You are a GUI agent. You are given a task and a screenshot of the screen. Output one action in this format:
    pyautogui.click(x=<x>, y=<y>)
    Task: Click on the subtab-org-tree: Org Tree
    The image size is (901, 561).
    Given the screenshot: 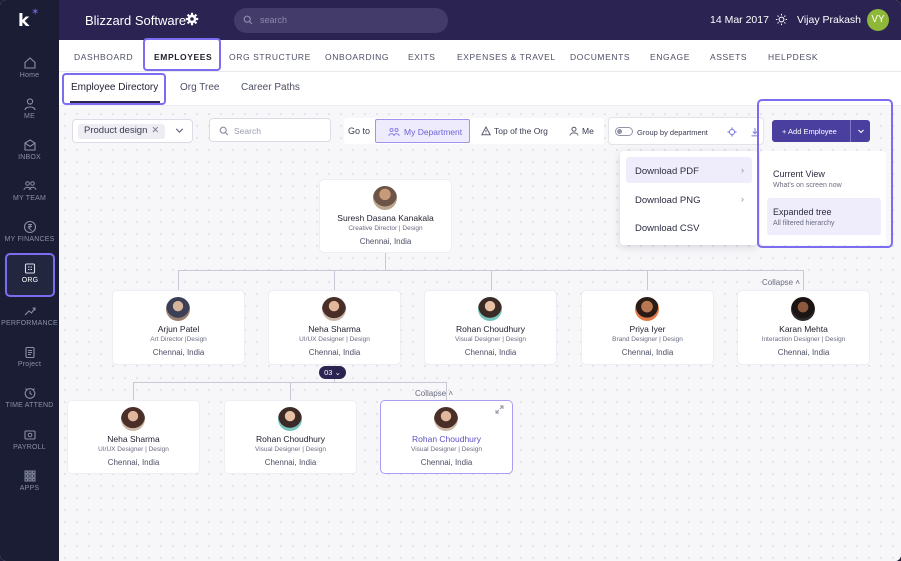 What is the action you would take?
    pyautogui.click(x=199, y=87)
    